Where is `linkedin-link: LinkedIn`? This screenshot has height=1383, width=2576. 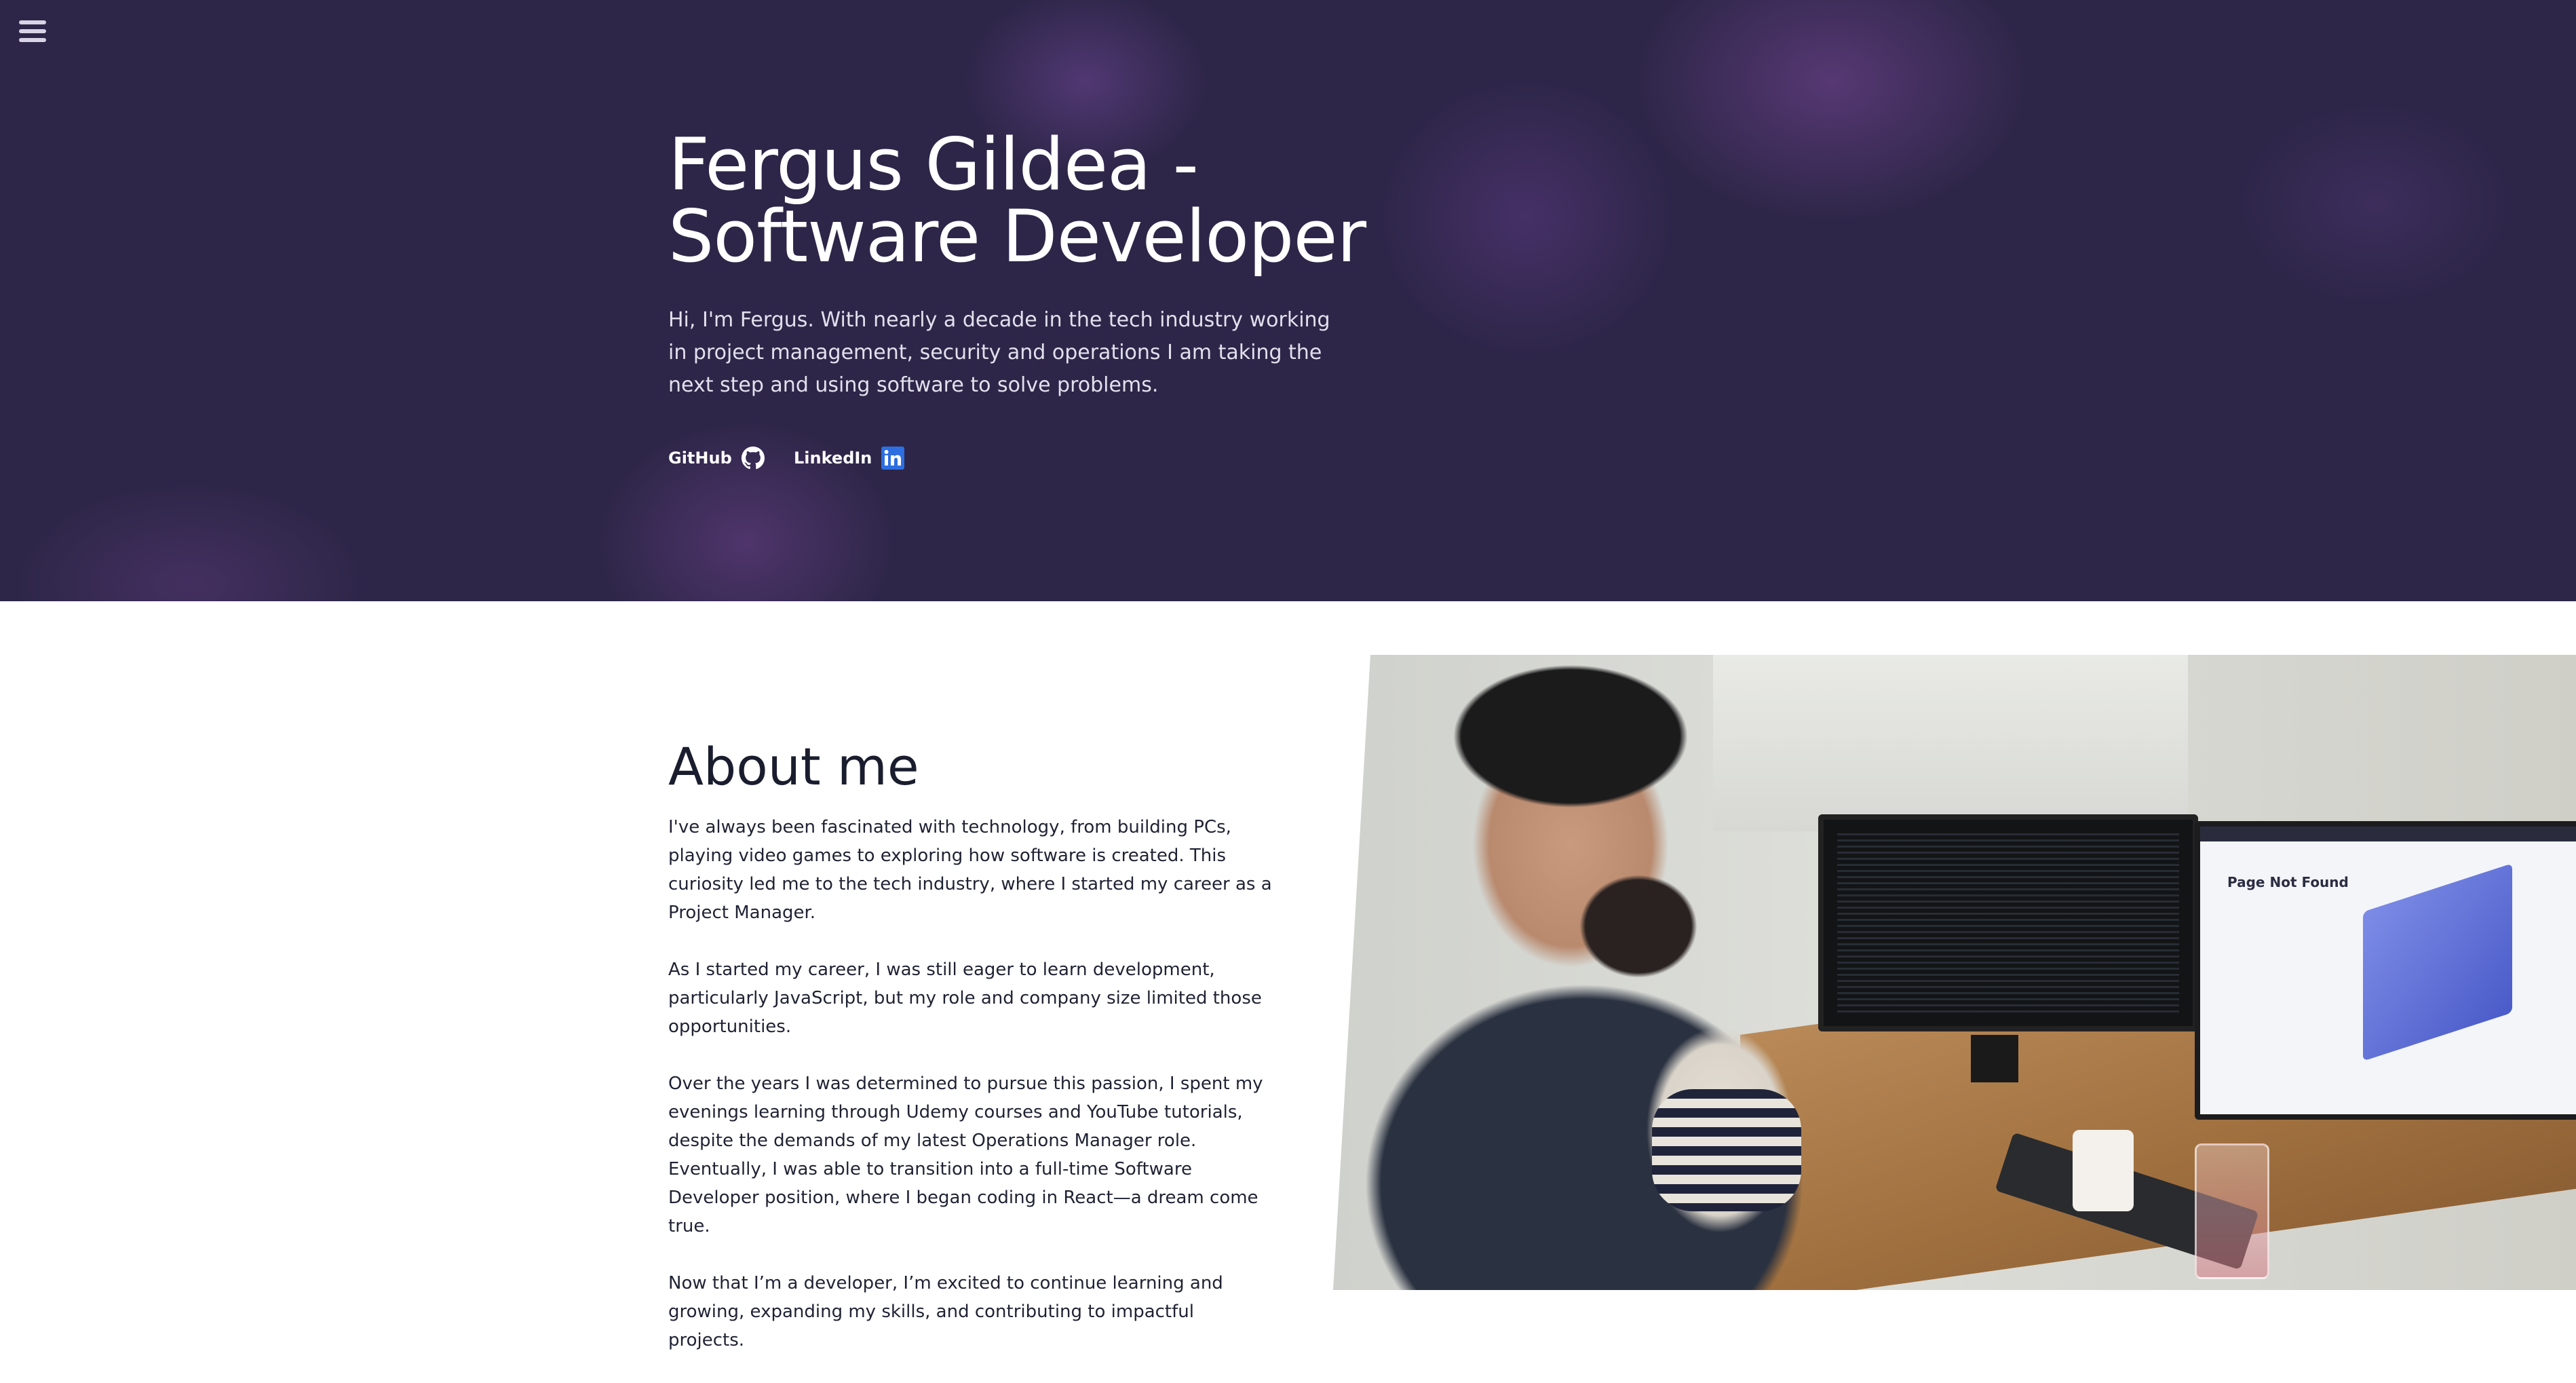
linkedin-link: LinkedIn is located at coordinates (850, 458).